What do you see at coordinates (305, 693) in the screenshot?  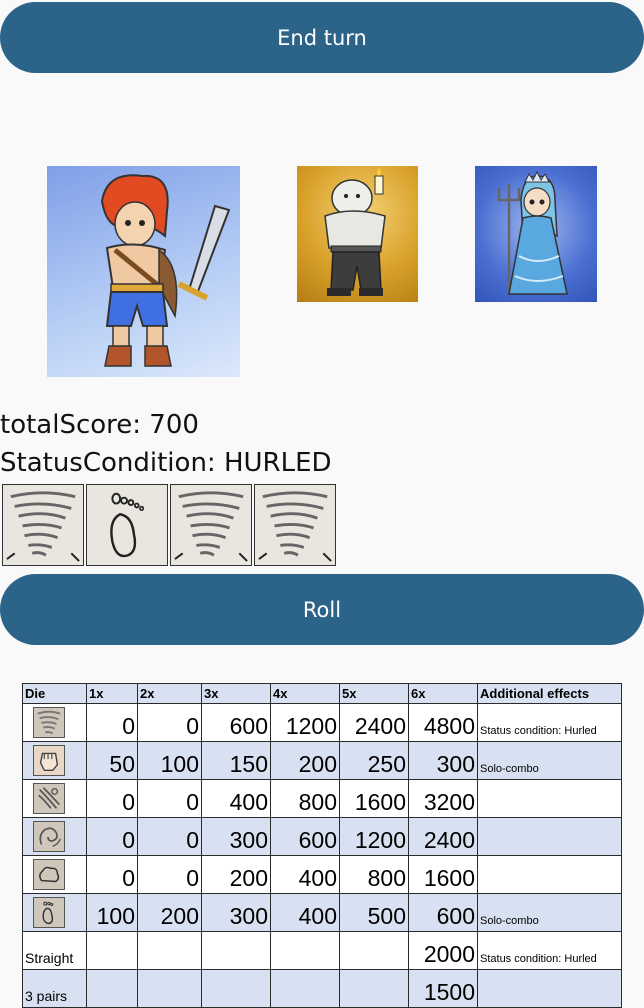 I see `table-header: 4x` at bounding box center [305, 693].